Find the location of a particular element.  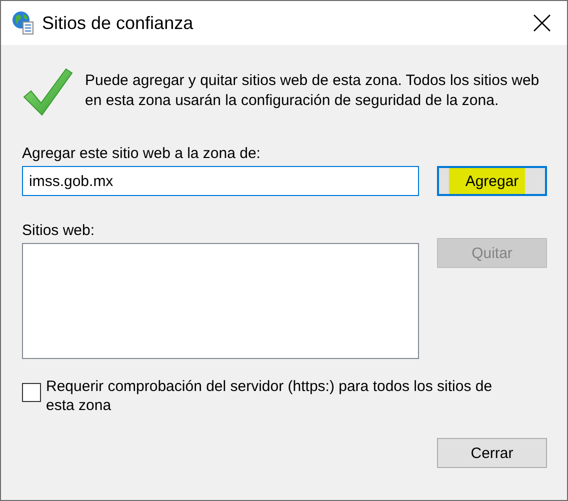

checkbox-label: Requerir comprobación del servidor (https:) para todos los sitios de esta zona is located at coordinates (270, 396).